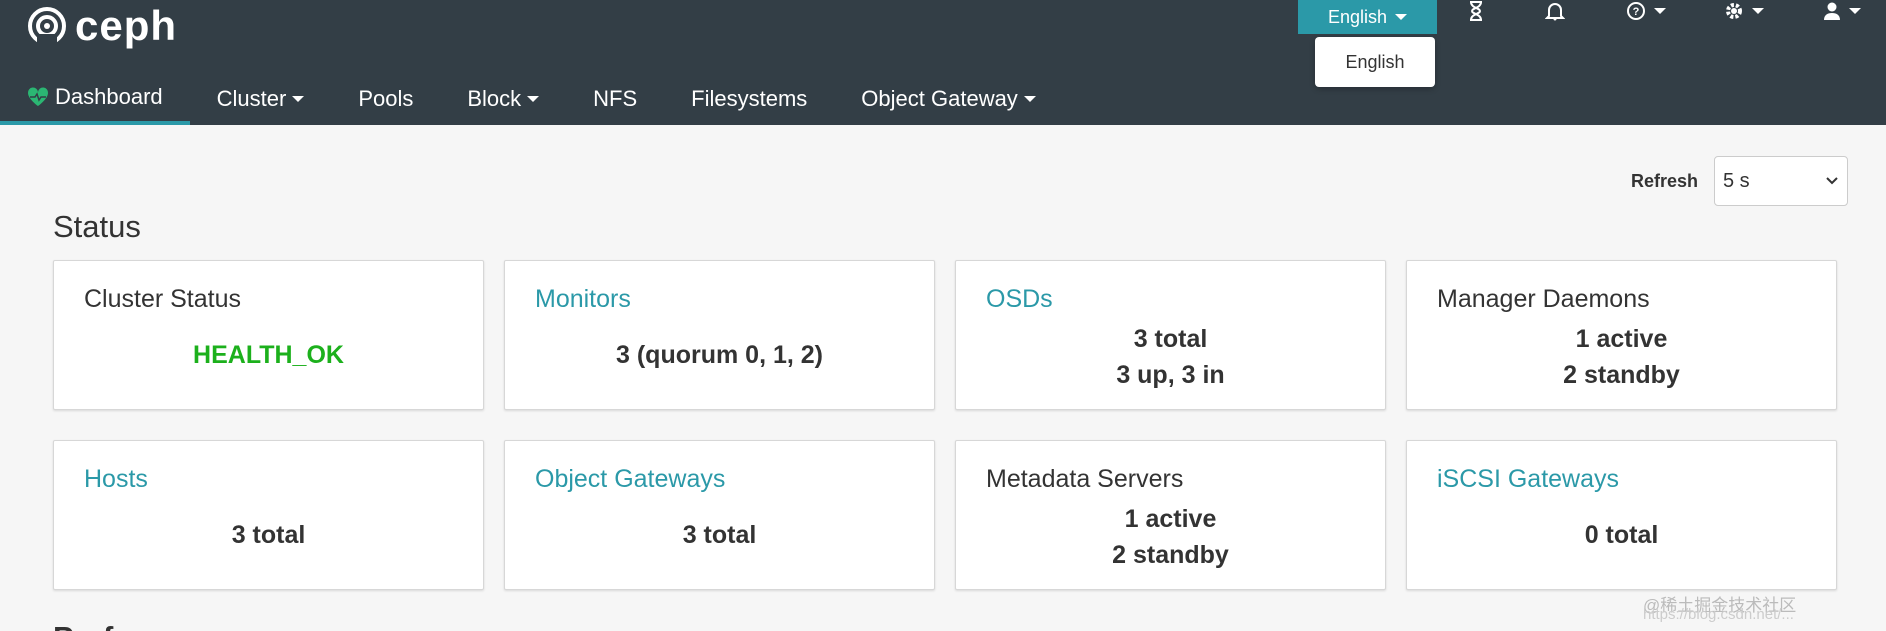 This screenshot has height=631, width=1886. What do you see at coordinates (268, 515) in the screenshot?
I see `card-hosts: Hosts 3 total` at bounding box center [268, 515].